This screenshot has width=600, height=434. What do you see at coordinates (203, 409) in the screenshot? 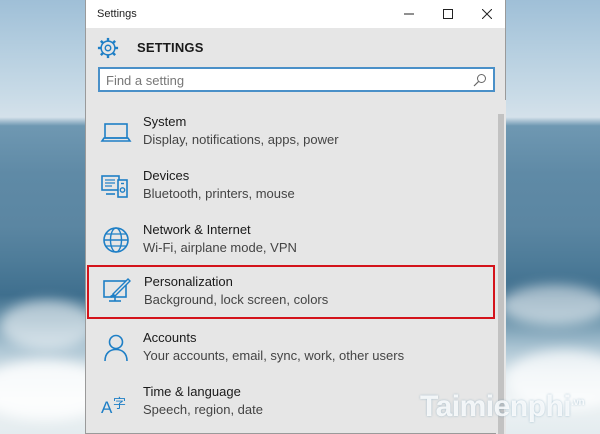
I see `settings-item-subtitle: Speech, region, date` at bounding box center [203, 409].